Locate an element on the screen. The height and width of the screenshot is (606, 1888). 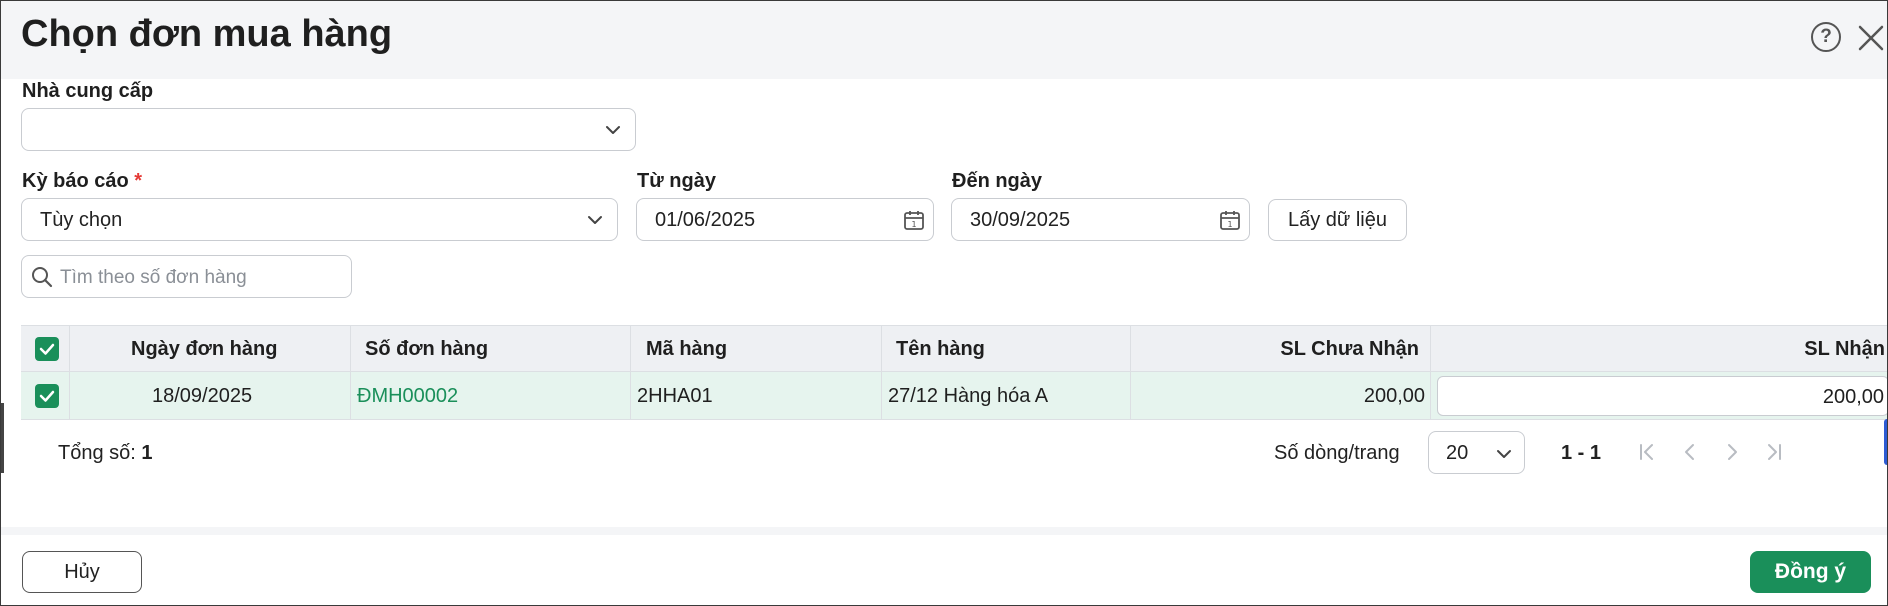
total-count: Tổng số: 1 is located at coordinates (105, 453).